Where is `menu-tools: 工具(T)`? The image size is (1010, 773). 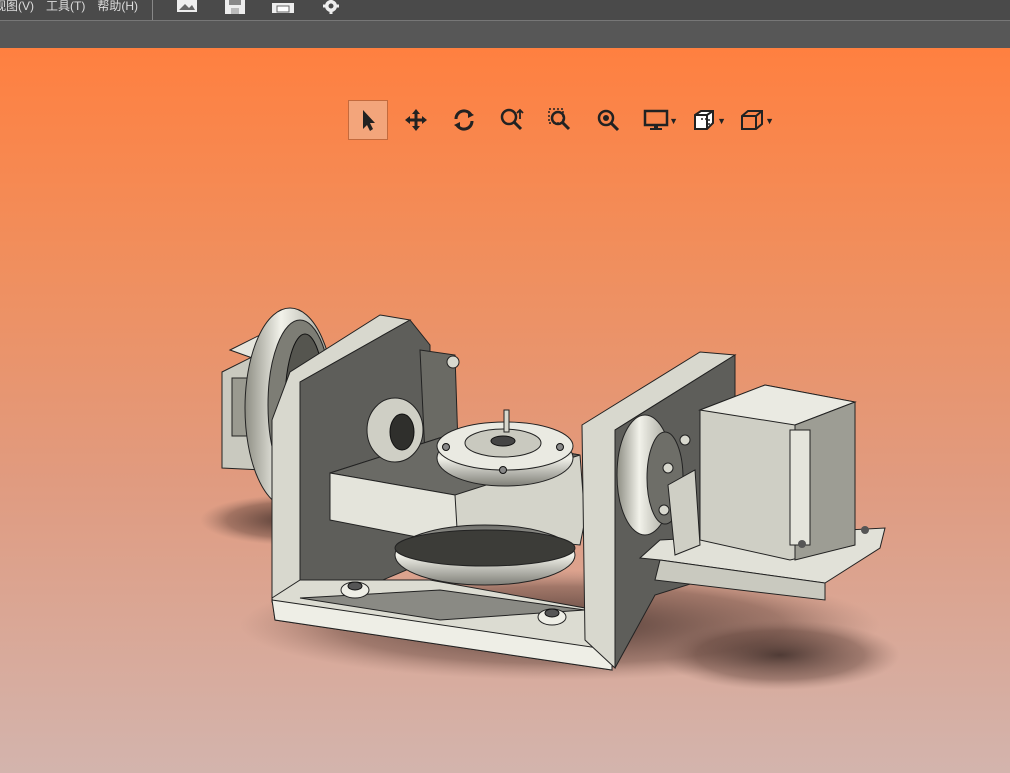
menu-tools: 工具(T) is located at coordinates (71, 7).